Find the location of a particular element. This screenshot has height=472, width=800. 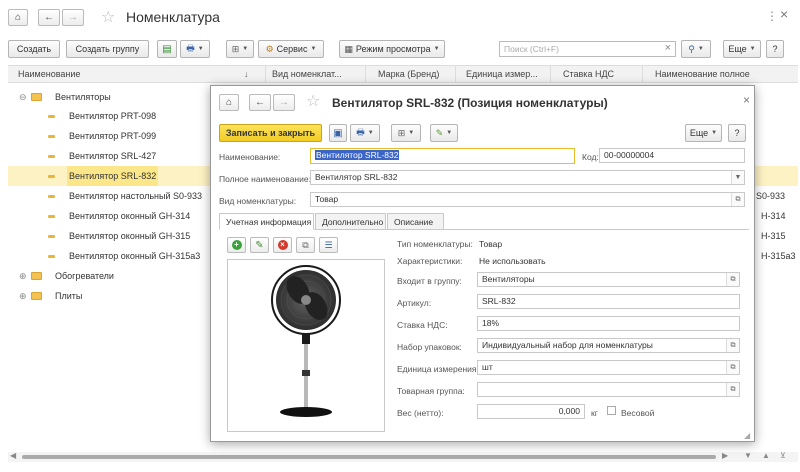

unit-field: шт ⧉ is located at coordinates (608, 367).